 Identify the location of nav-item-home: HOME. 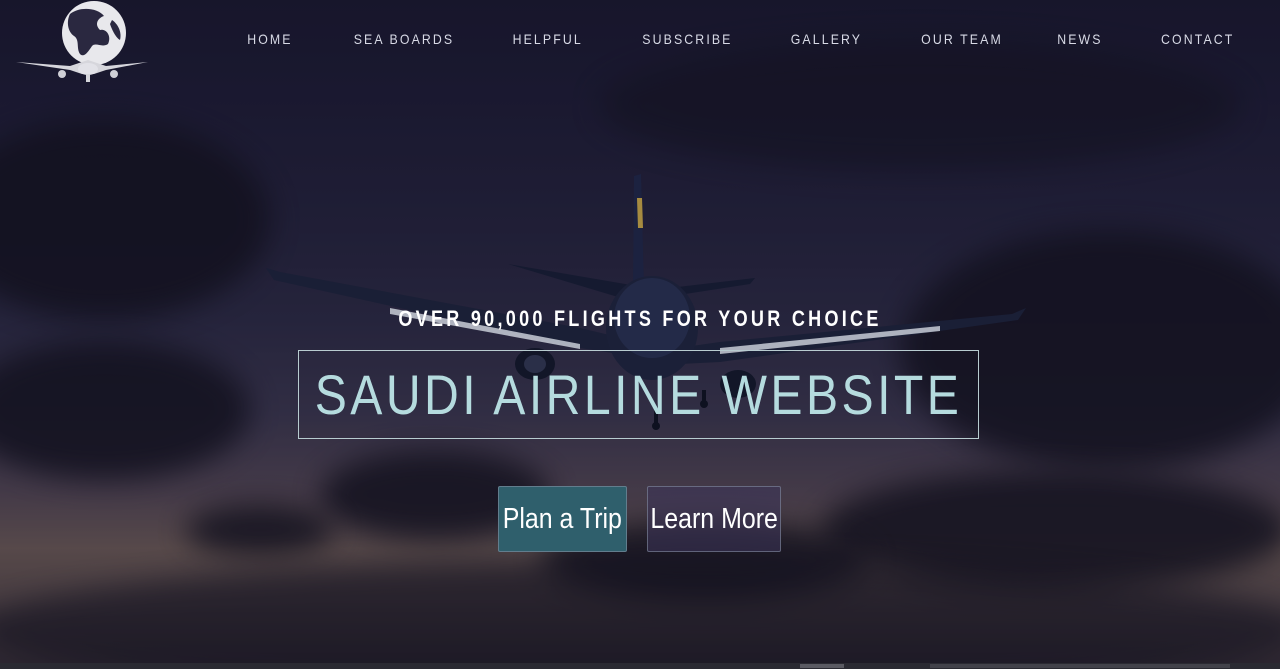
(269, 39).